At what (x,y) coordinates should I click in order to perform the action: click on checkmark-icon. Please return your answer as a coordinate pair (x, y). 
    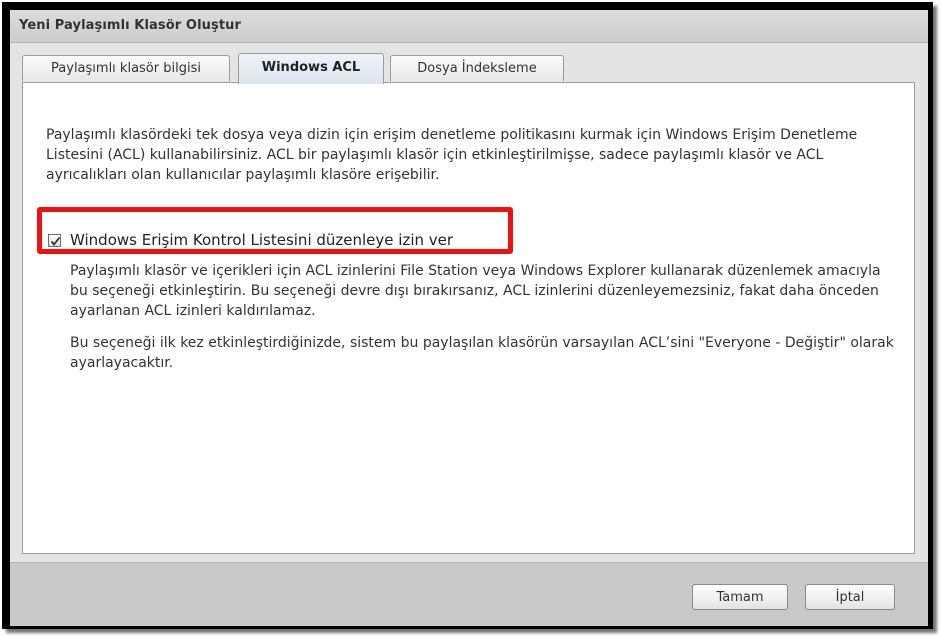
    Looking at the image, I should click on (55, 241).